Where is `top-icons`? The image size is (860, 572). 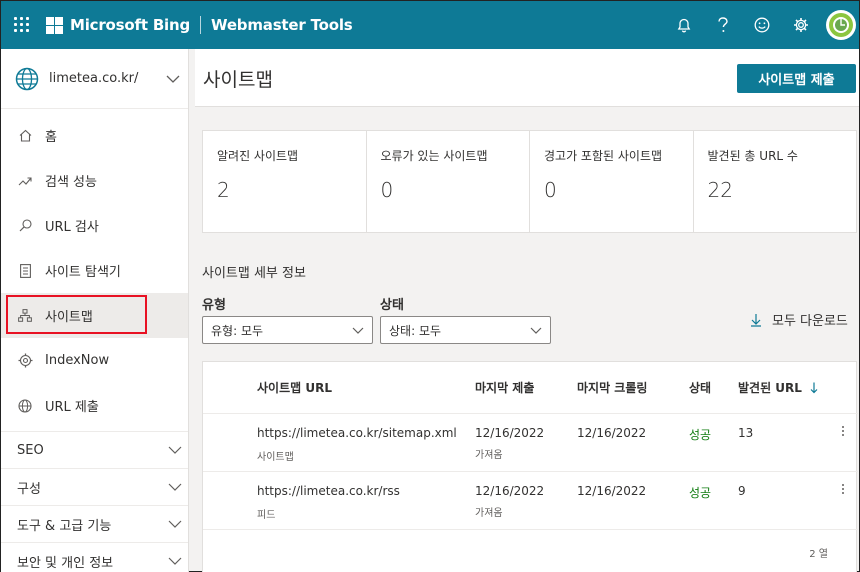
top-icons is located at coordinates (761, 25).